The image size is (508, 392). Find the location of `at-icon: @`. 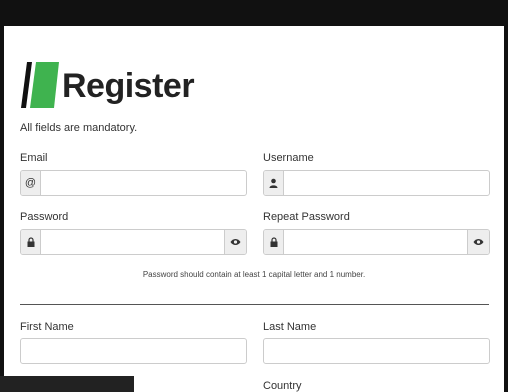

at-icon: @ is located at coordinates (31, 183).